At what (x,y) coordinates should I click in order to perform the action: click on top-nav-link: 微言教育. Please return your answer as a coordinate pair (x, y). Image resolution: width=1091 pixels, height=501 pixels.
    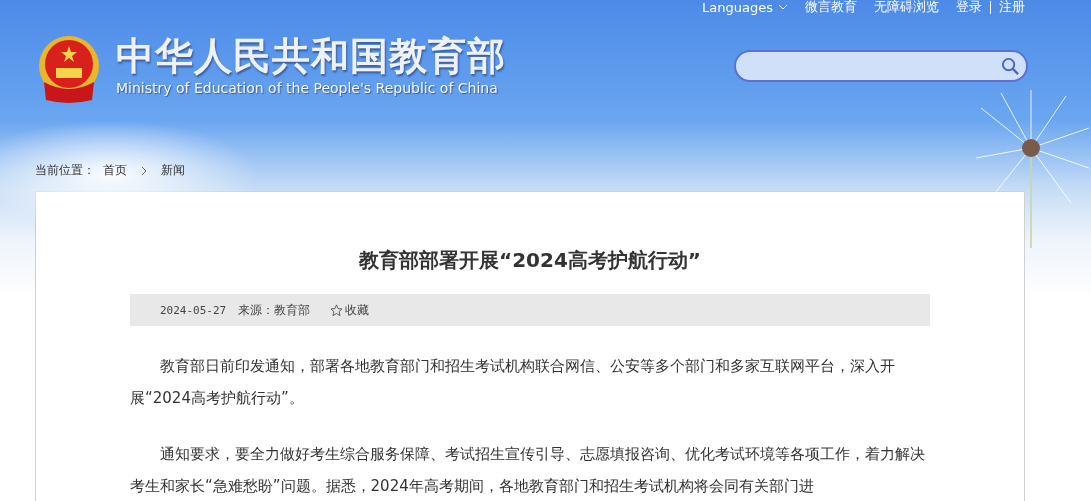
    Looking at the image, I should click on (831, 8).